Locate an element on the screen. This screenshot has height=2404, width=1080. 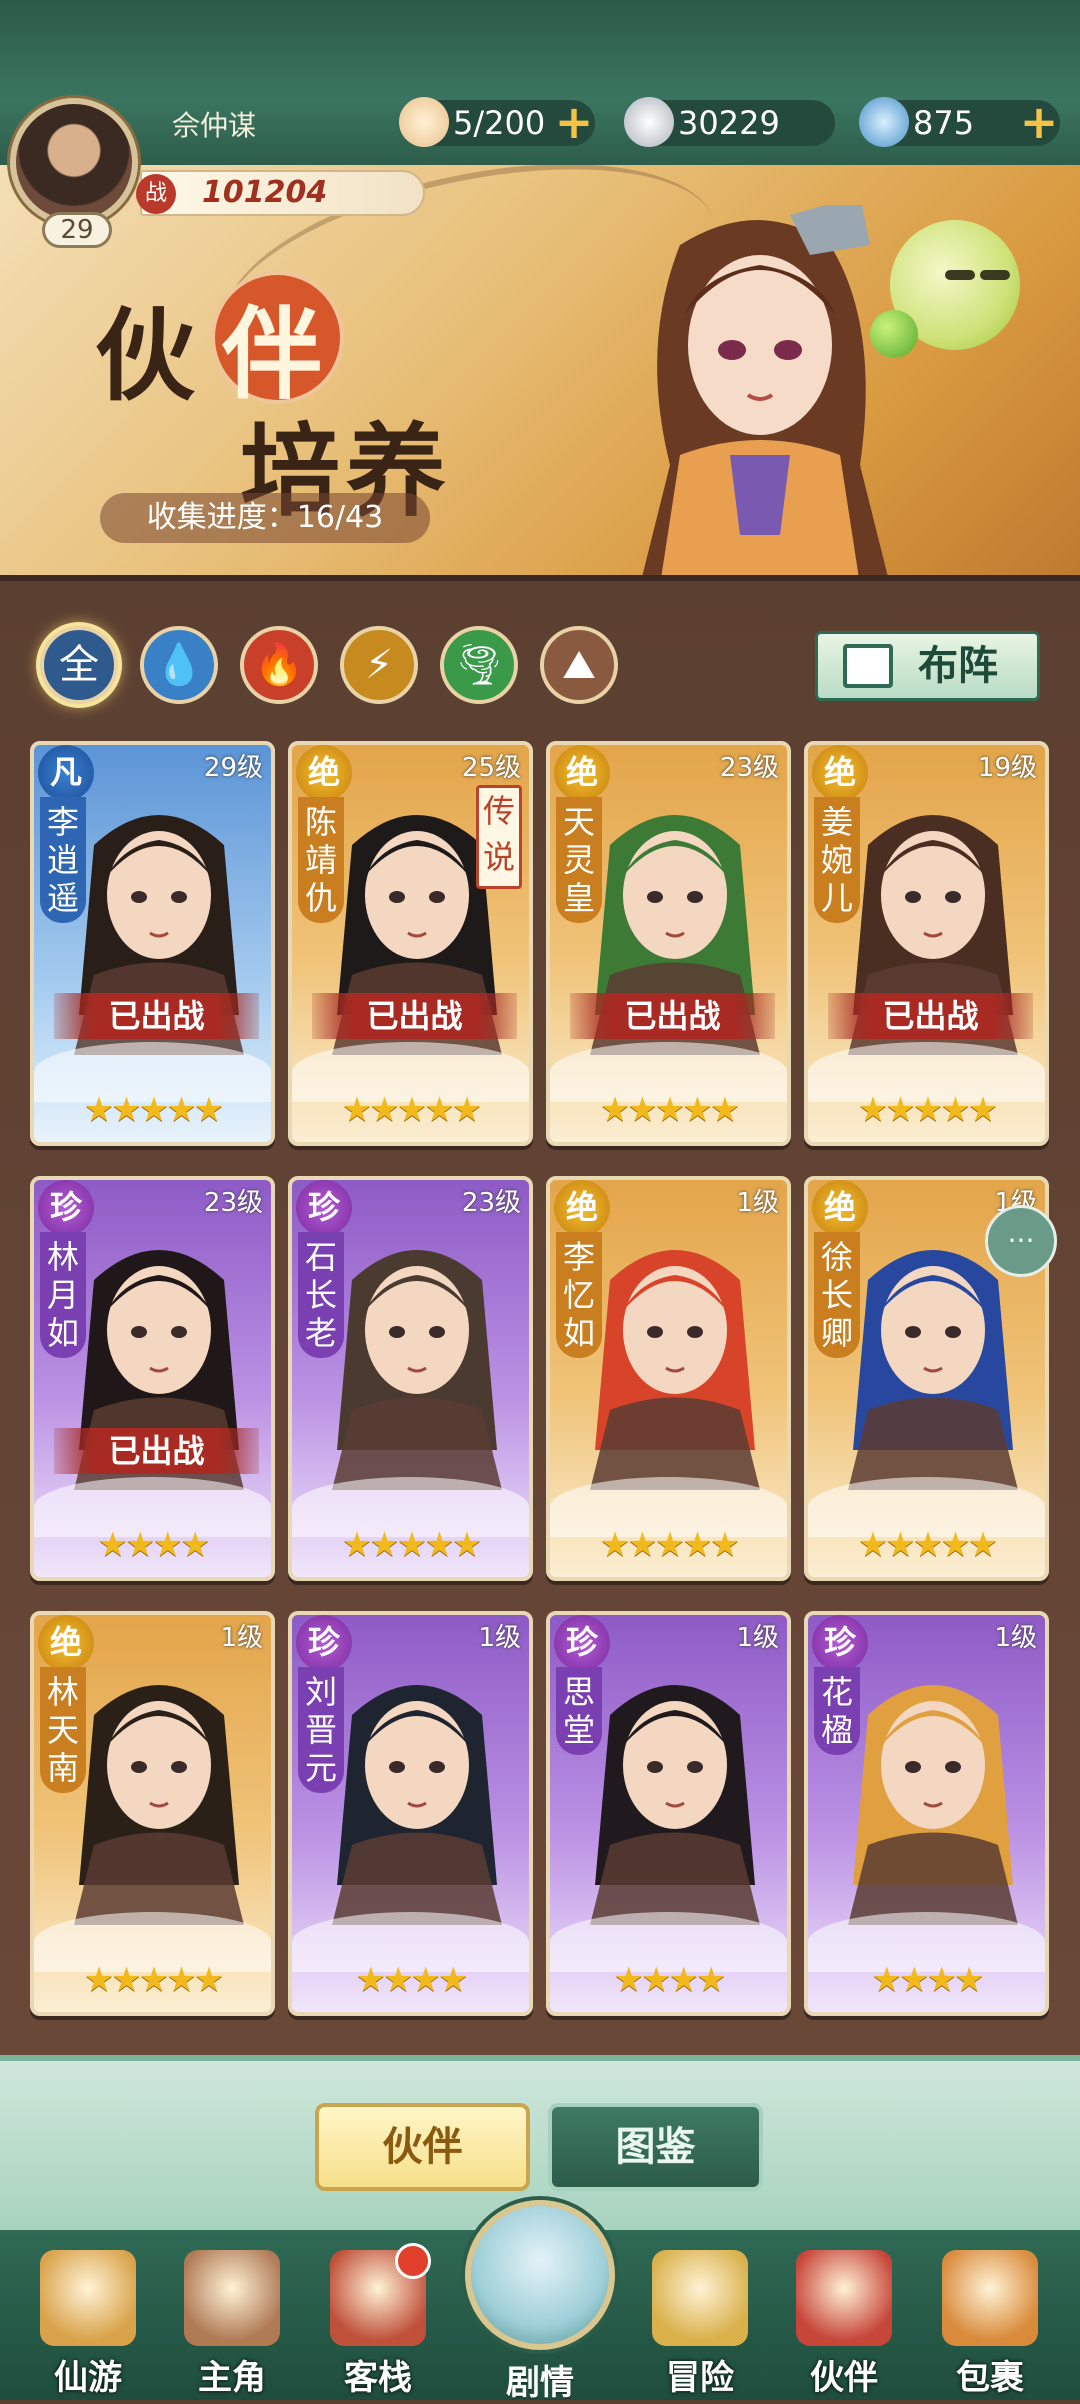
chat-bubble-icon: ··· is located at coordinates (1021, 1241).